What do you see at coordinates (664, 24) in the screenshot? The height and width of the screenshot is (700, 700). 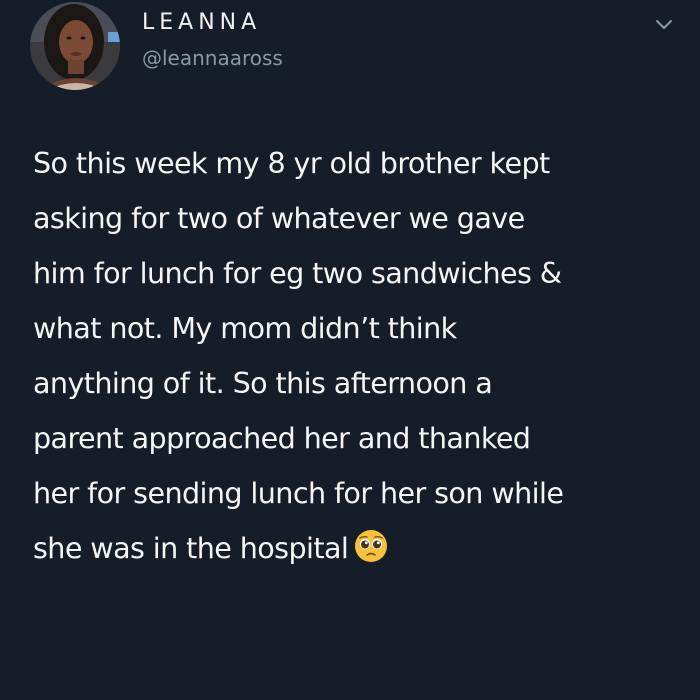 I see `chevron-down-icon` at bounding box center [664, 24].